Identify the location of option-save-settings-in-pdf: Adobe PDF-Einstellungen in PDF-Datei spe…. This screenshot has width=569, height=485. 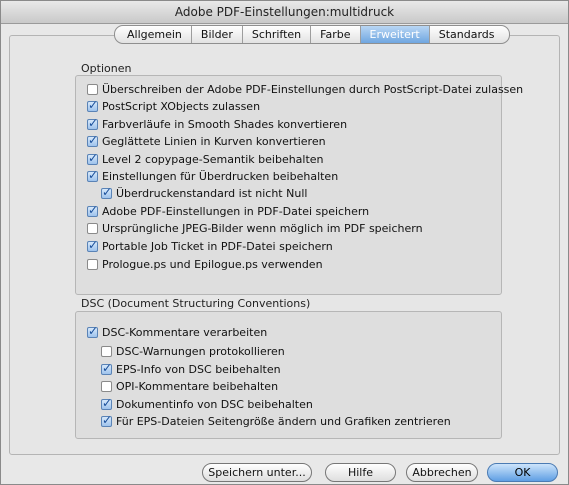
(228, 210).